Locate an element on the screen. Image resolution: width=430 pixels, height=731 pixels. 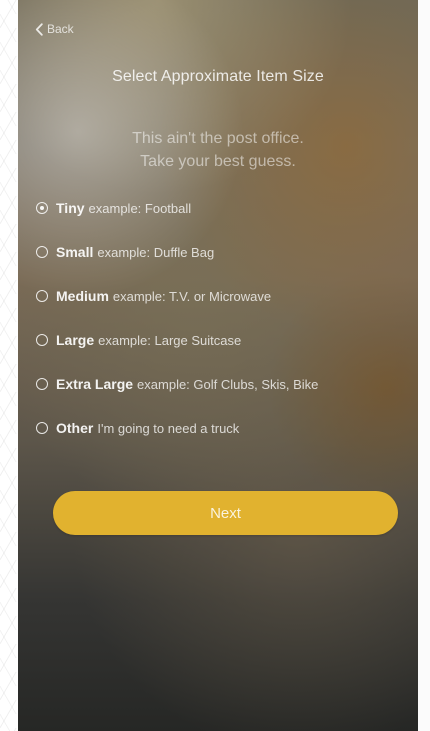
option-name: Other is located at coordinates (75, 428).